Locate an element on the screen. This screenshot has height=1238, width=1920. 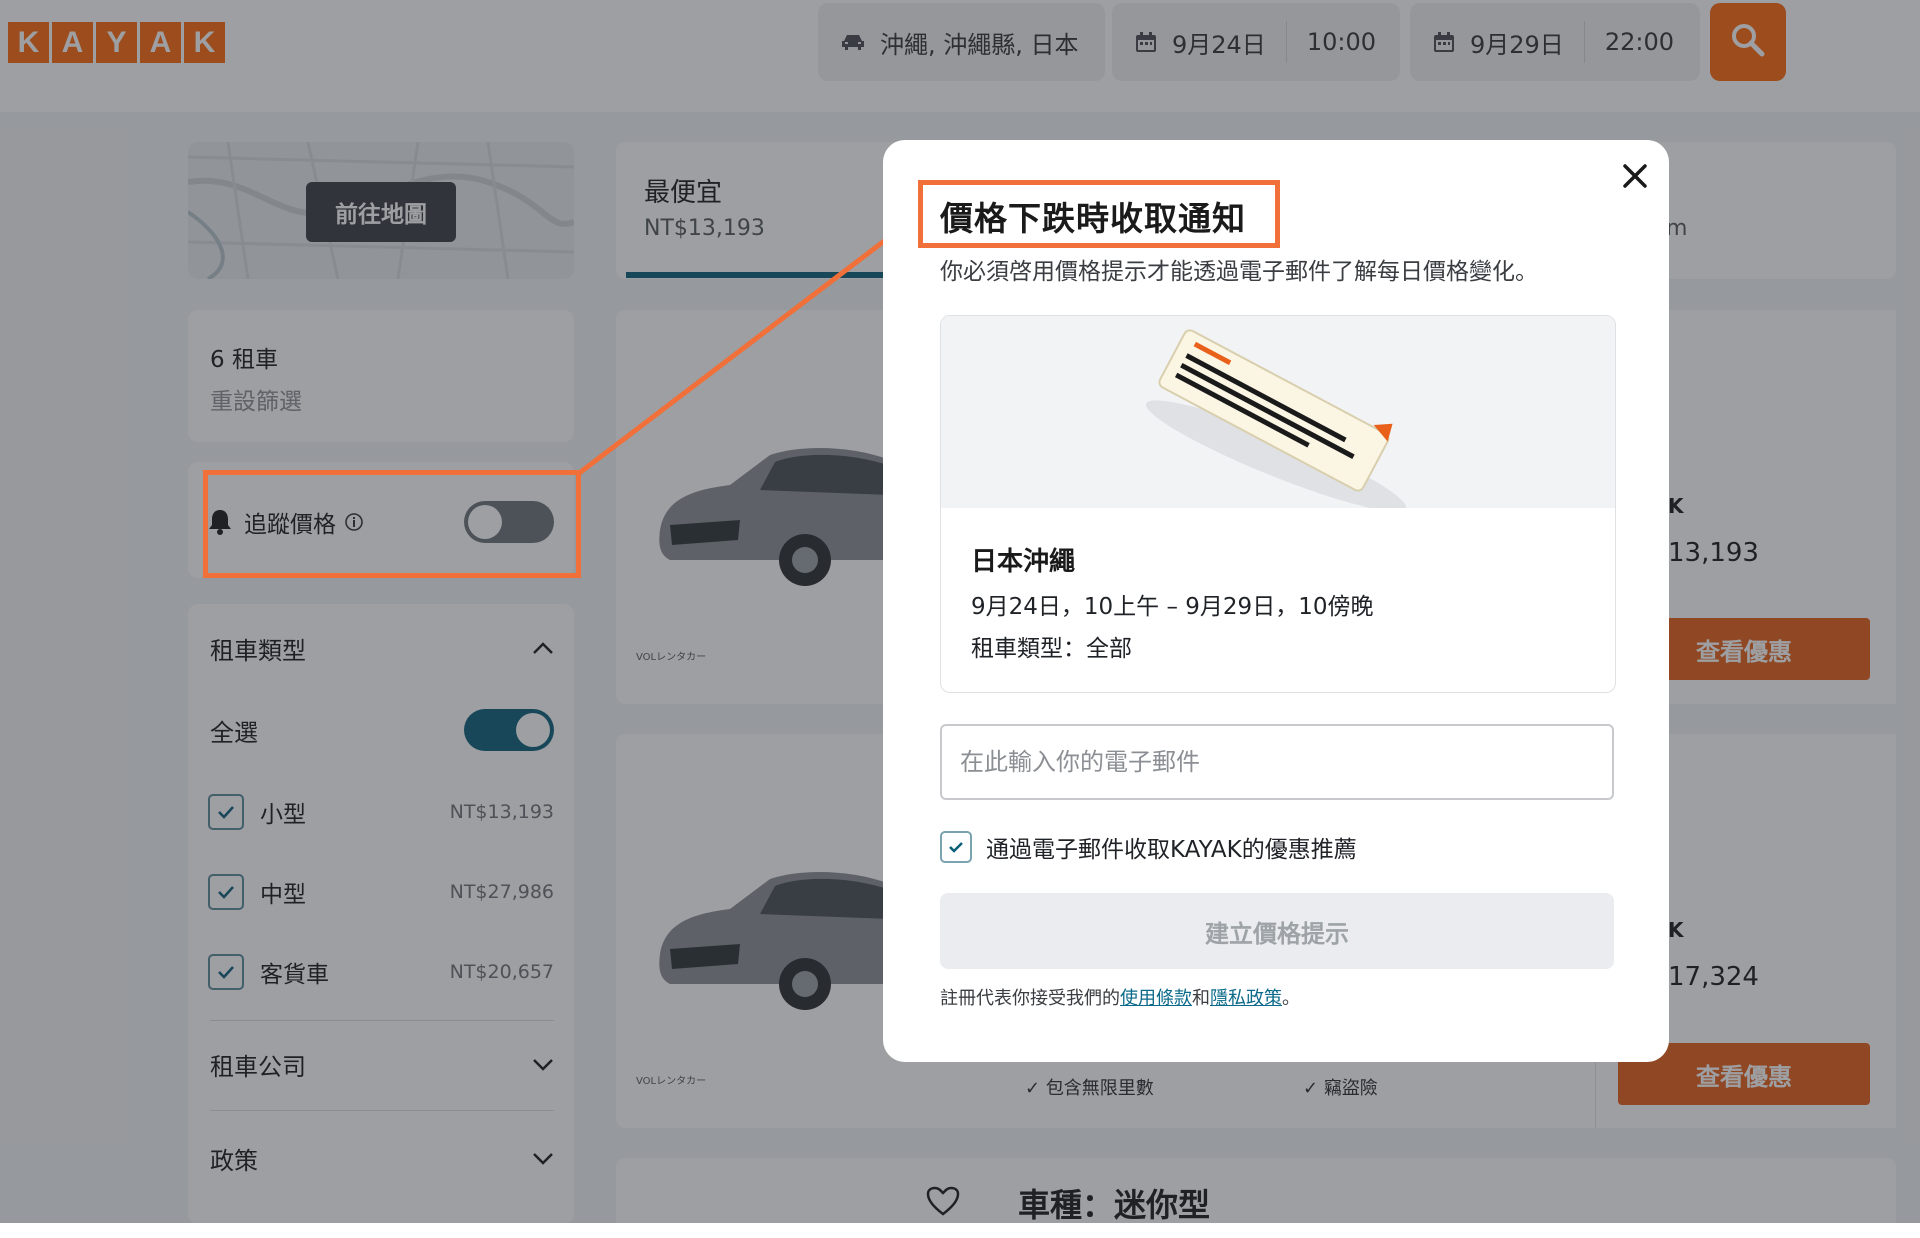
alert-summary-card: 日本沖繩 9月24日，10上午 – 9月29日，10傍晚 租車類型：全部 is located at coordinates (1278, 504).